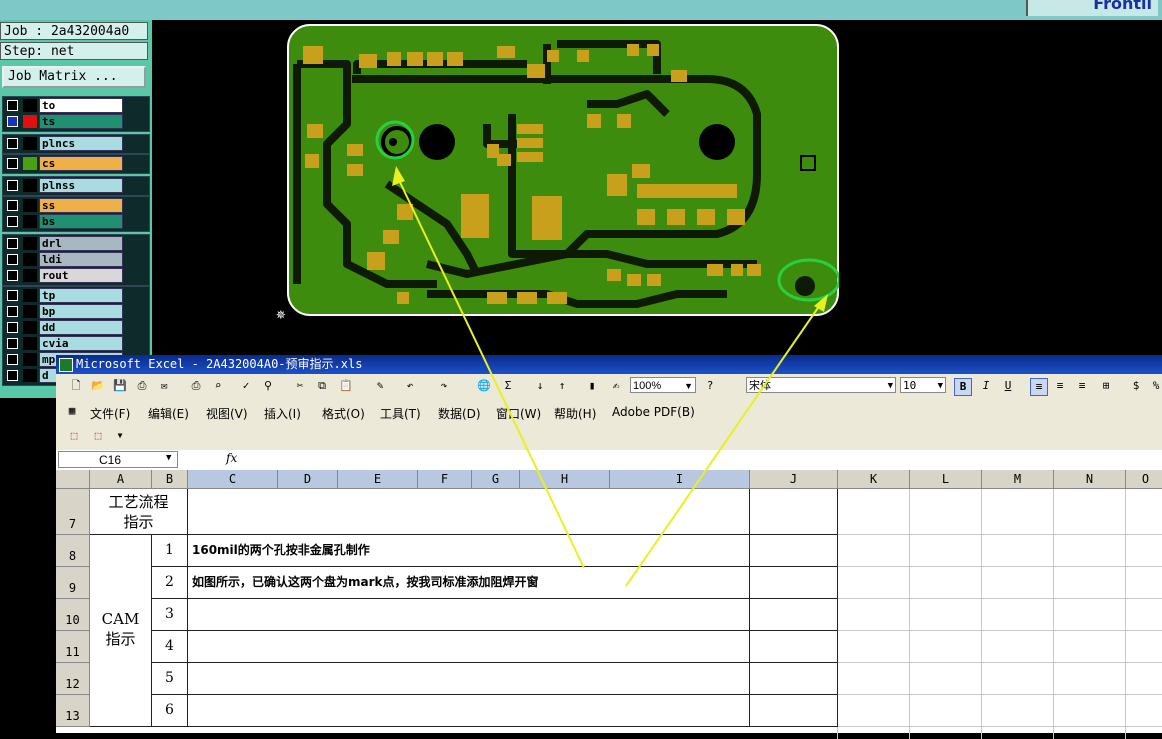  What do you see at coordinates (724, 444) in the screenshot?
I see `arrow-line-right` at bounding box center [724, 444].